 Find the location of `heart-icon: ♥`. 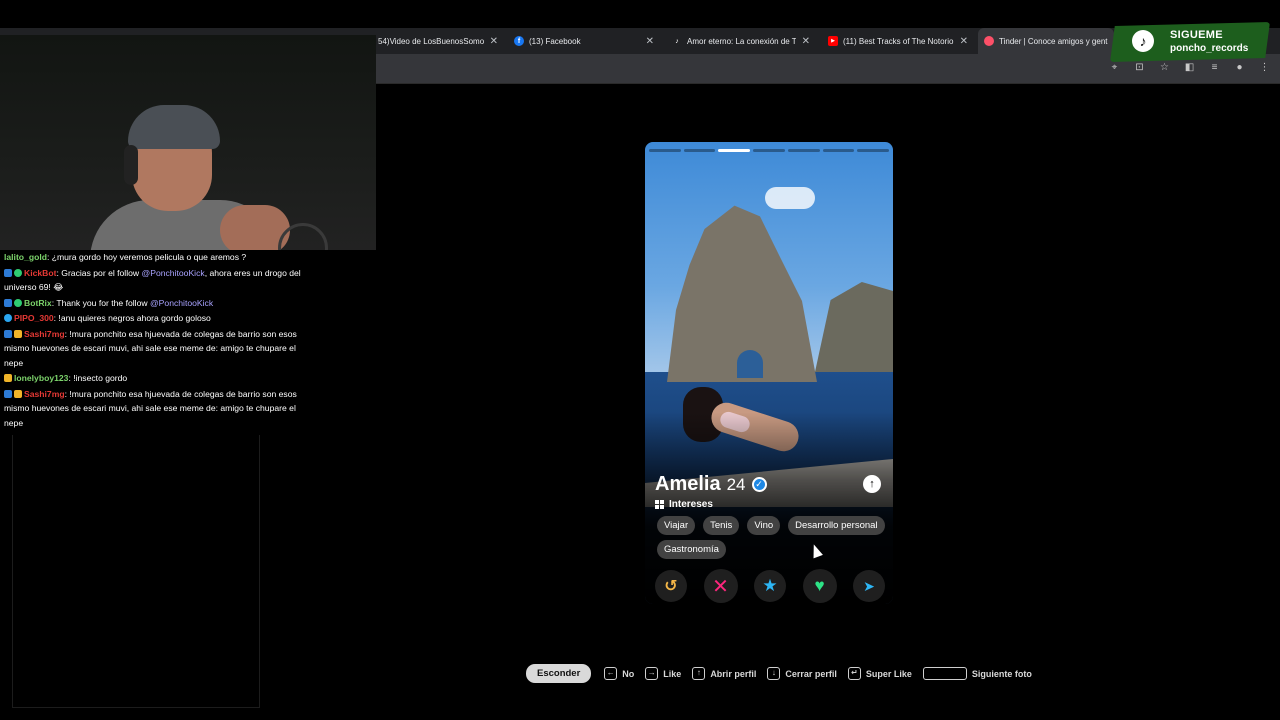

heart-icon: ♥ is located at coordinates (819, 585).